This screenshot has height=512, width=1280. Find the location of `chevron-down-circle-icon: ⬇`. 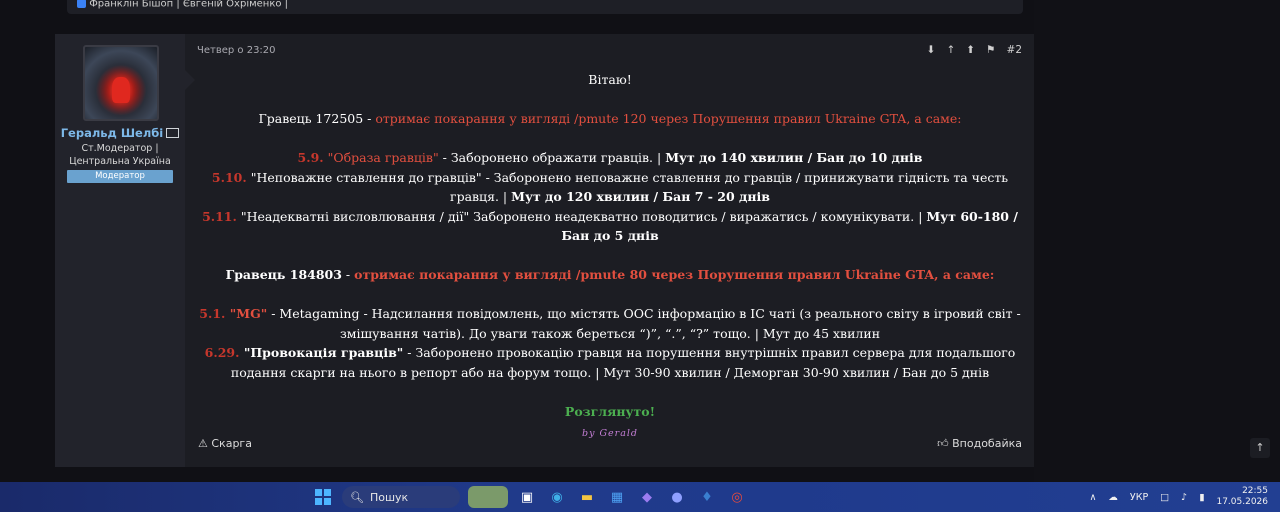

chevron-down-circle-icon: ⬇ is located at coordinates (931, 50).